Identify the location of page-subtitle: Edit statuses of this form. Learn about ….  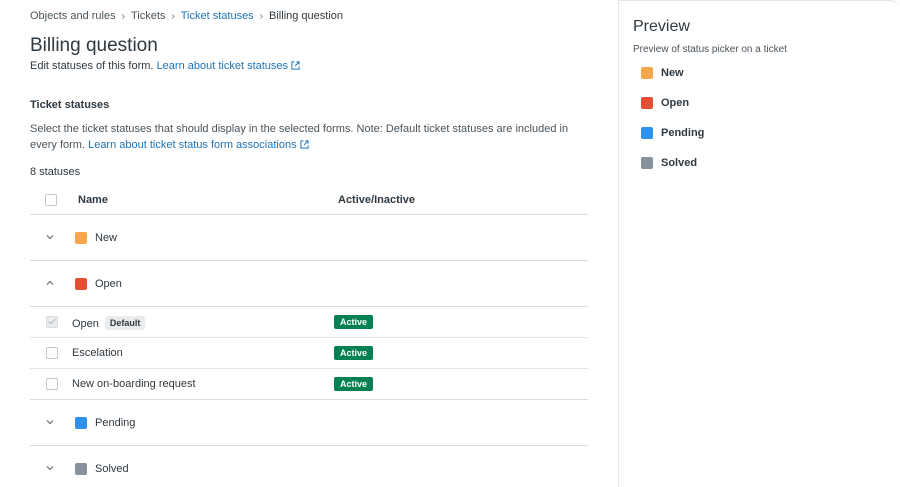
(165, 66).